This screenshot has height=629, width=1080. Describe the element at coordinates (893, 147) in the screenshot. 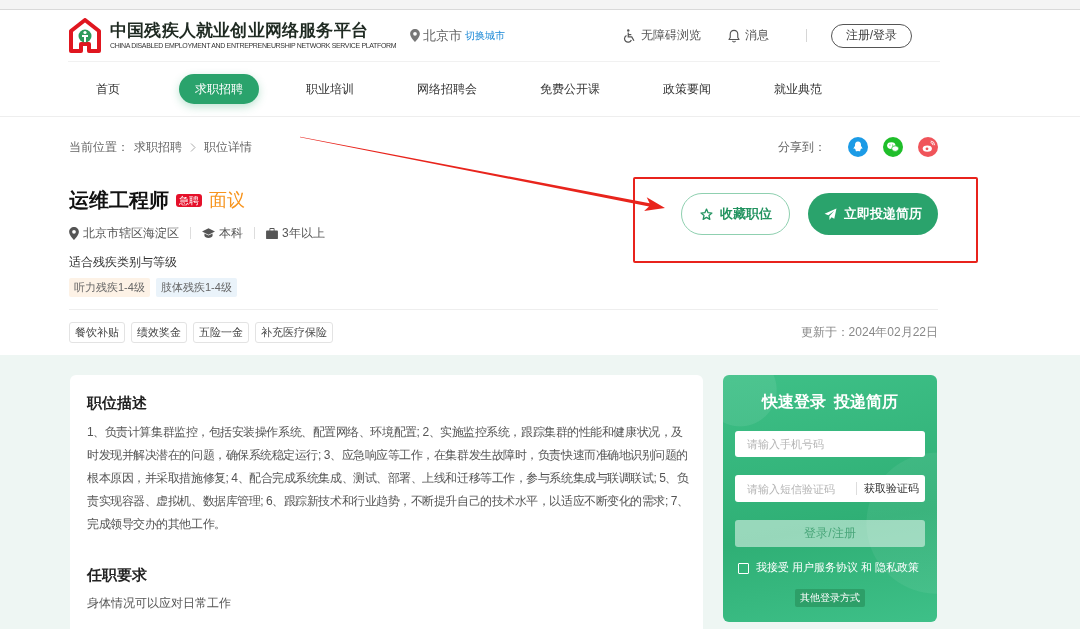

I see `chat-bubbles-icon` at that location.